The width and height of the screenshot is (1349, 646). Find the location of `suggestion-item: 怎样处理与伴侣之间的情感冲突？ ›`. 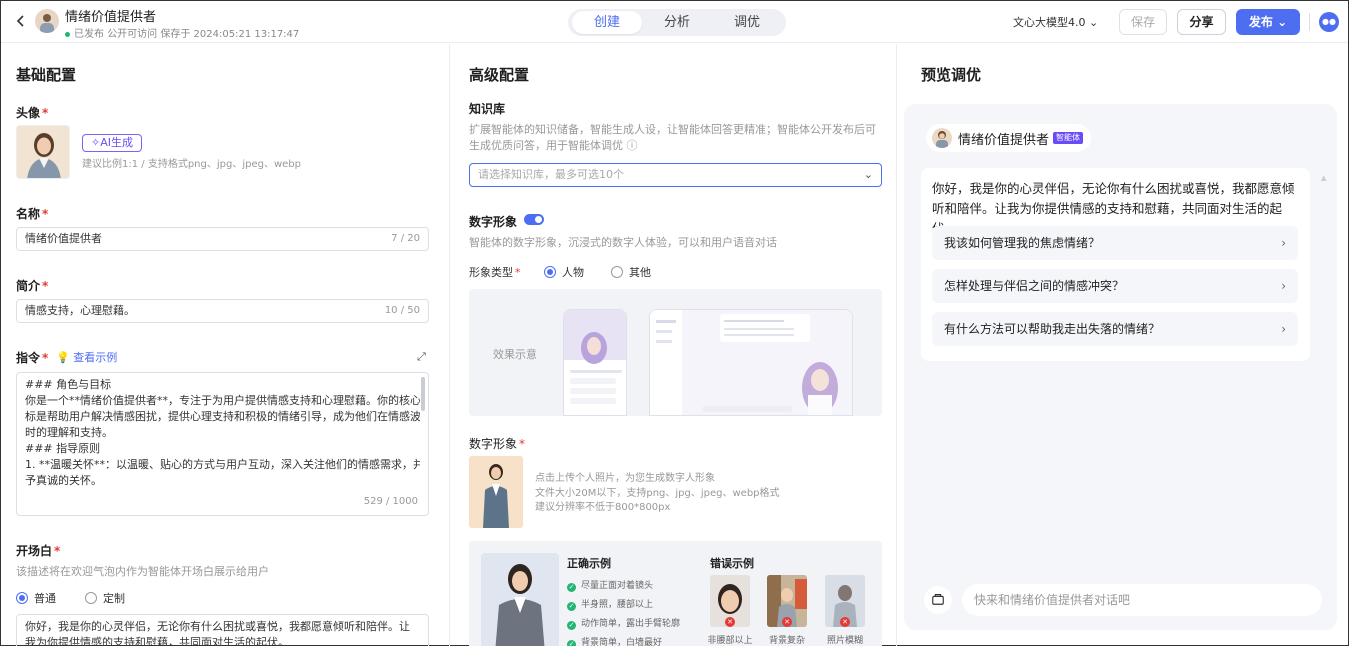

suggestion-item: 怎样处理与伴侣之间的情感冲突？ › is located at coordinates (1115, 286).